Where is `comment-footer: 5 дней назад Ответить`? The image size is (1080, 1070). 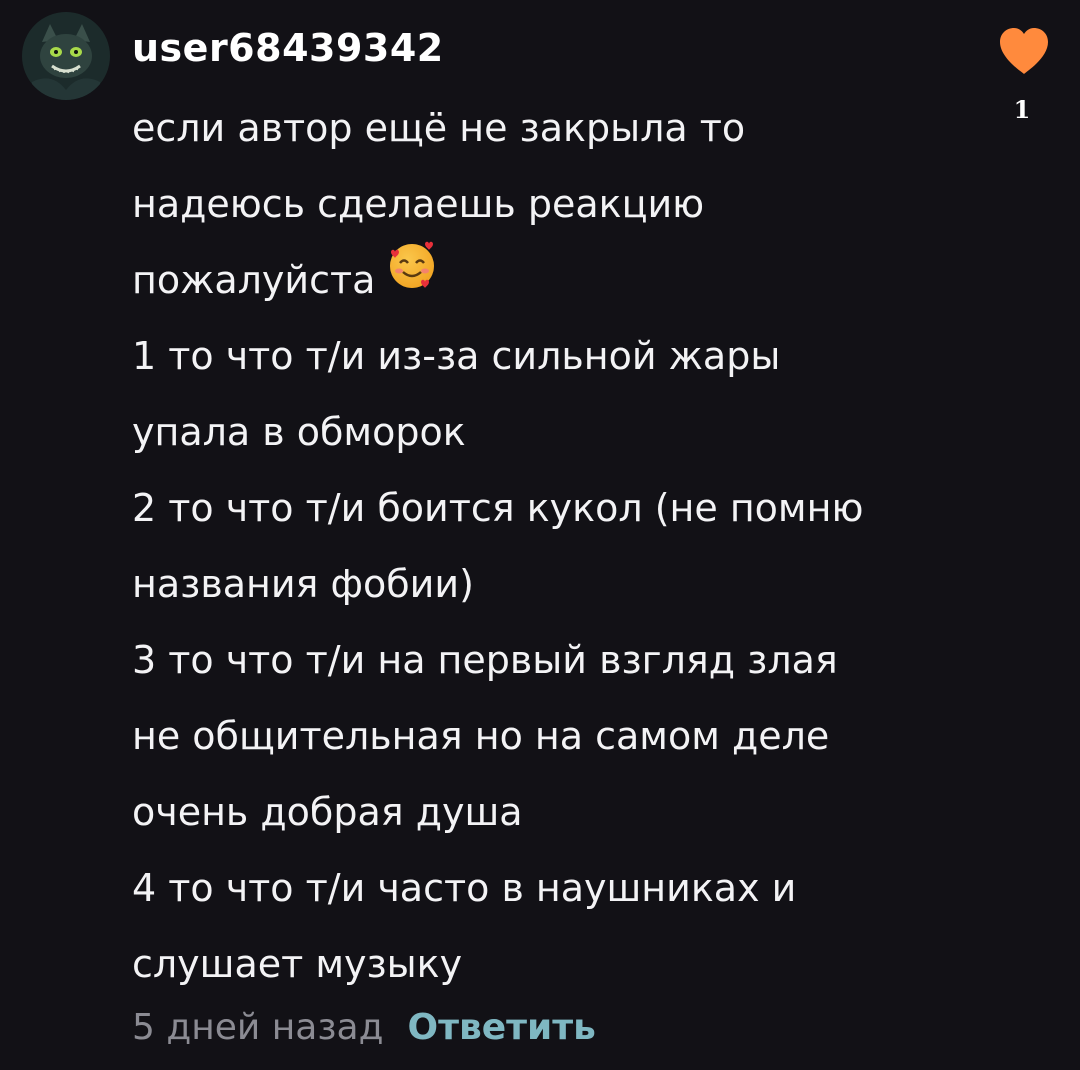 comment-footer: 5 дней назад Ответить is located at coordinates (364, 1028).